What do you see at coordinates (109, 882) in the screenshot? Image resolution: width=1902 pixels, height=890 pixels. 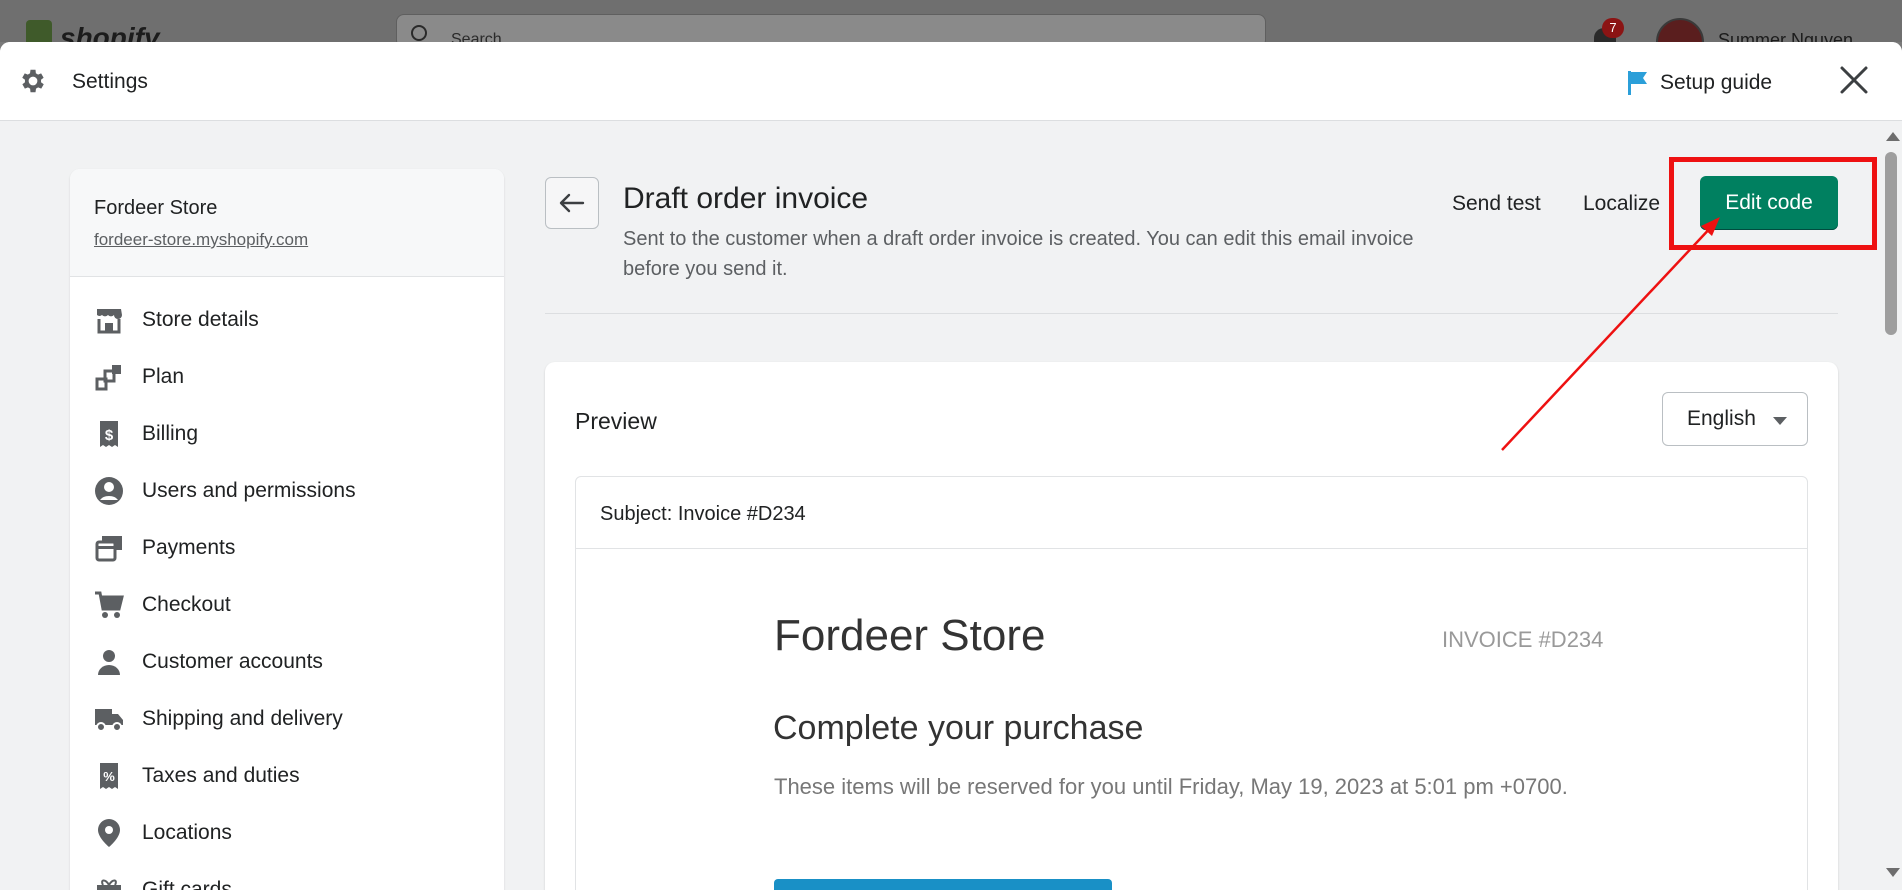 I see `gift-icon` at bounding box center [109, 882].